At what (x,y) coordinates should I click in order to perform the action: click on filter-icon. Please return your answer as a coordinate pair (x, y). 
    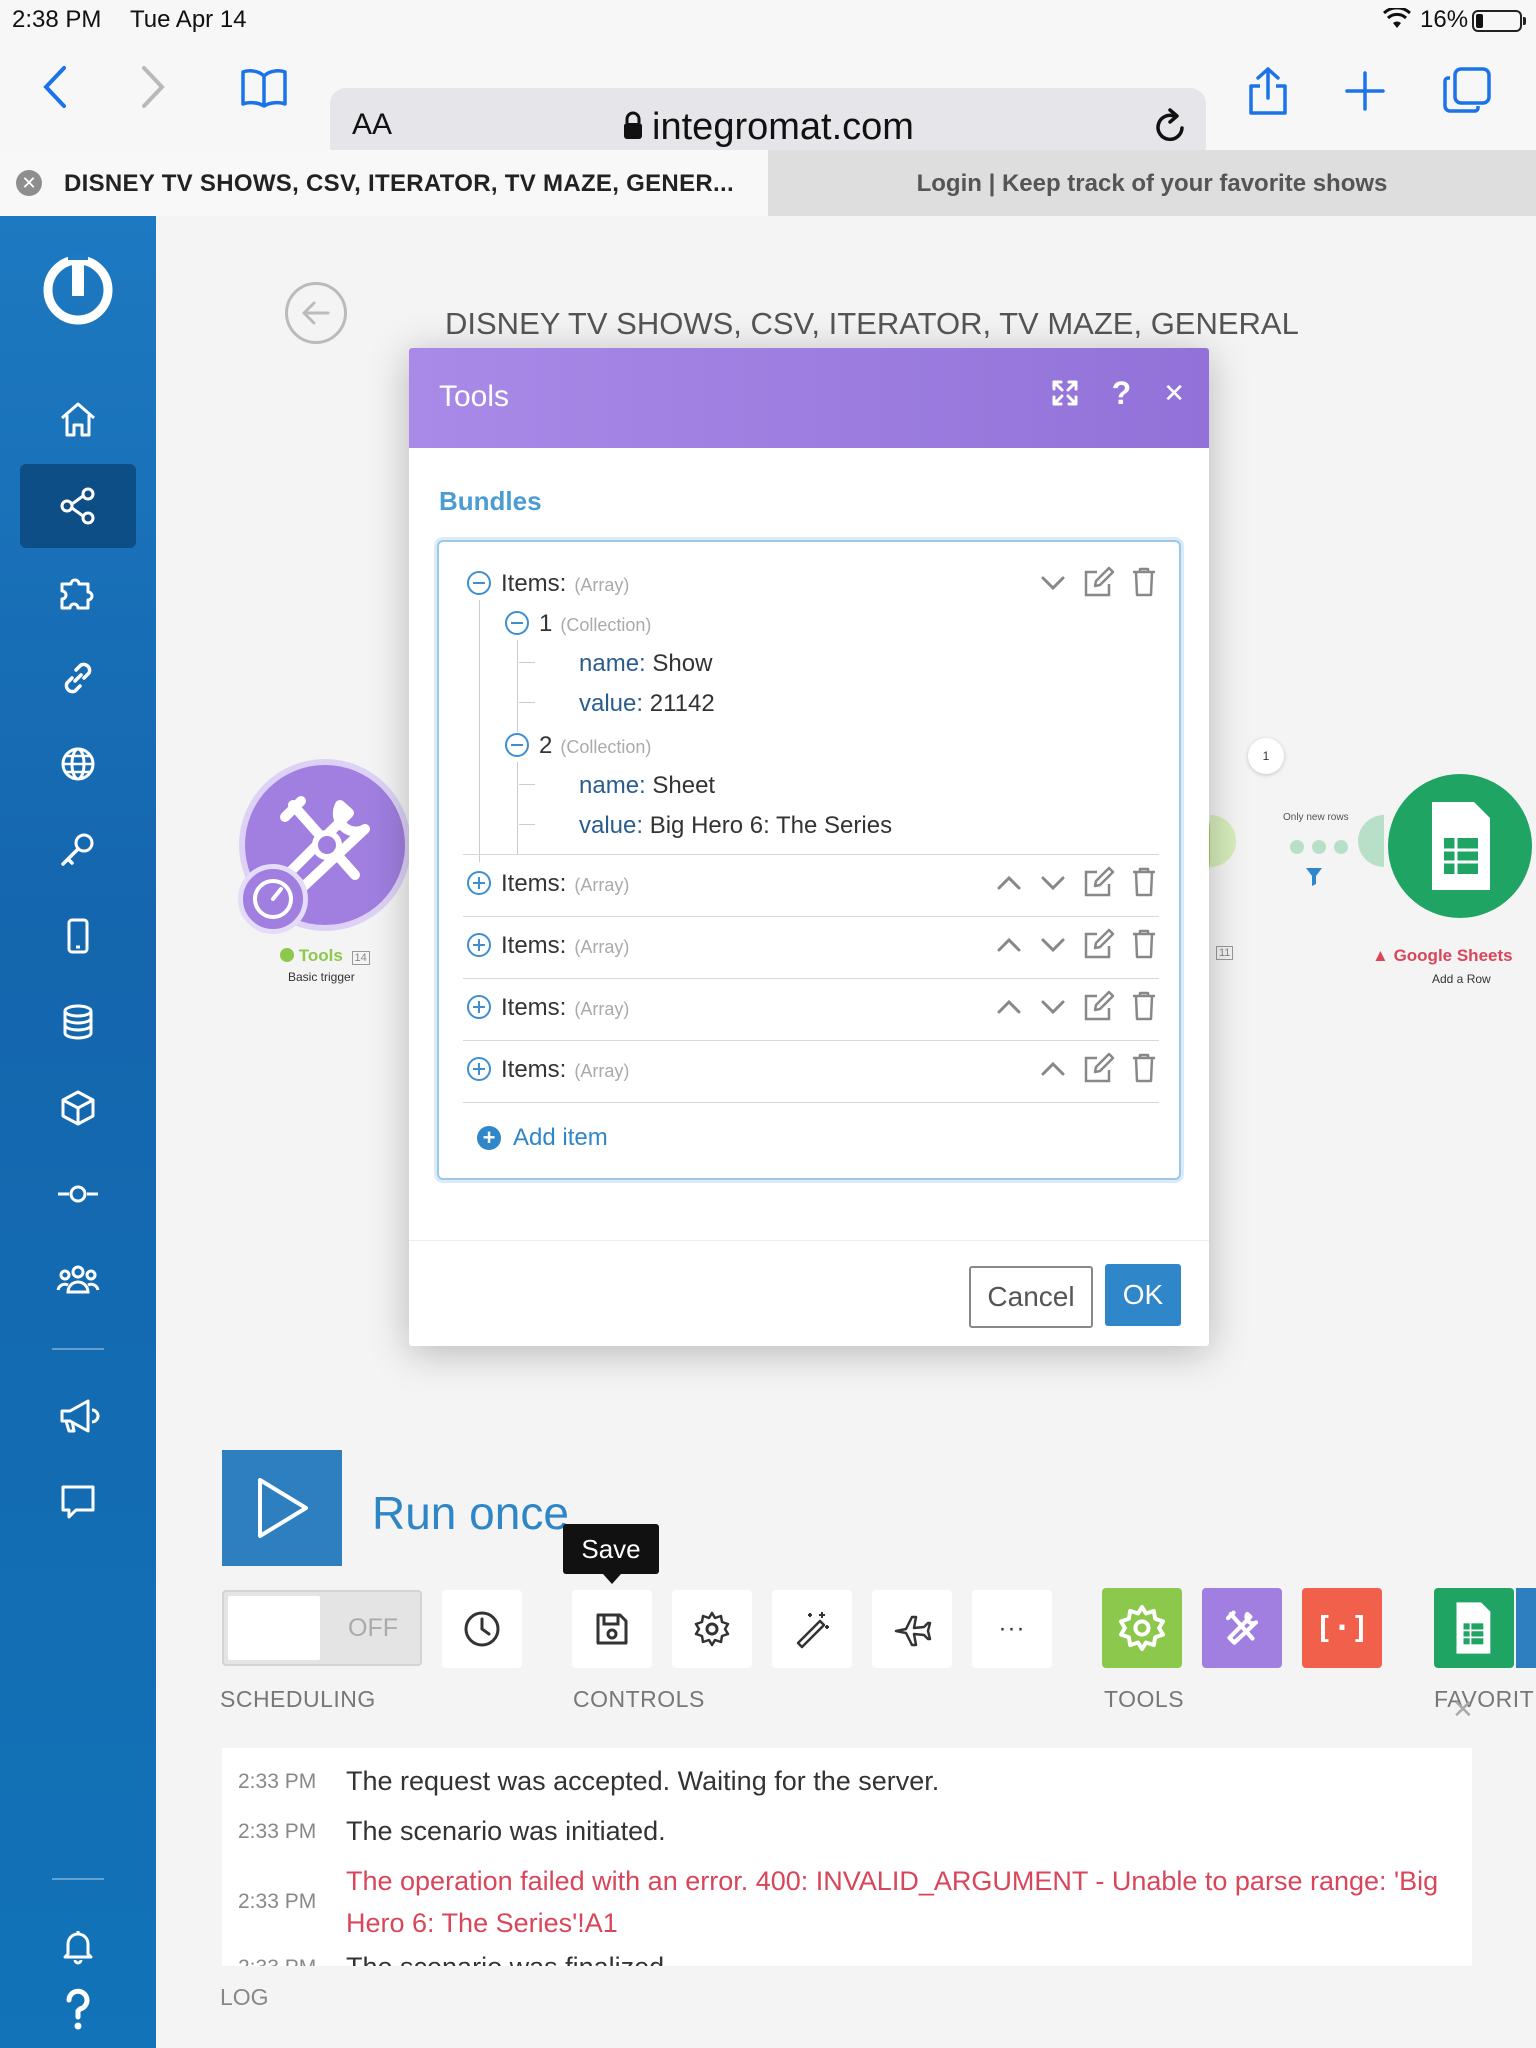
    Looking at the image, I should click on (1314, 879).